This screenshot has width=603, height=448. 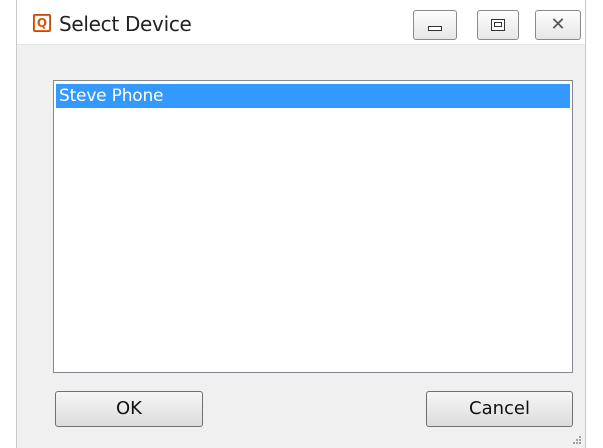 I want to click on minimize-icon, so click(x=435, y=28).